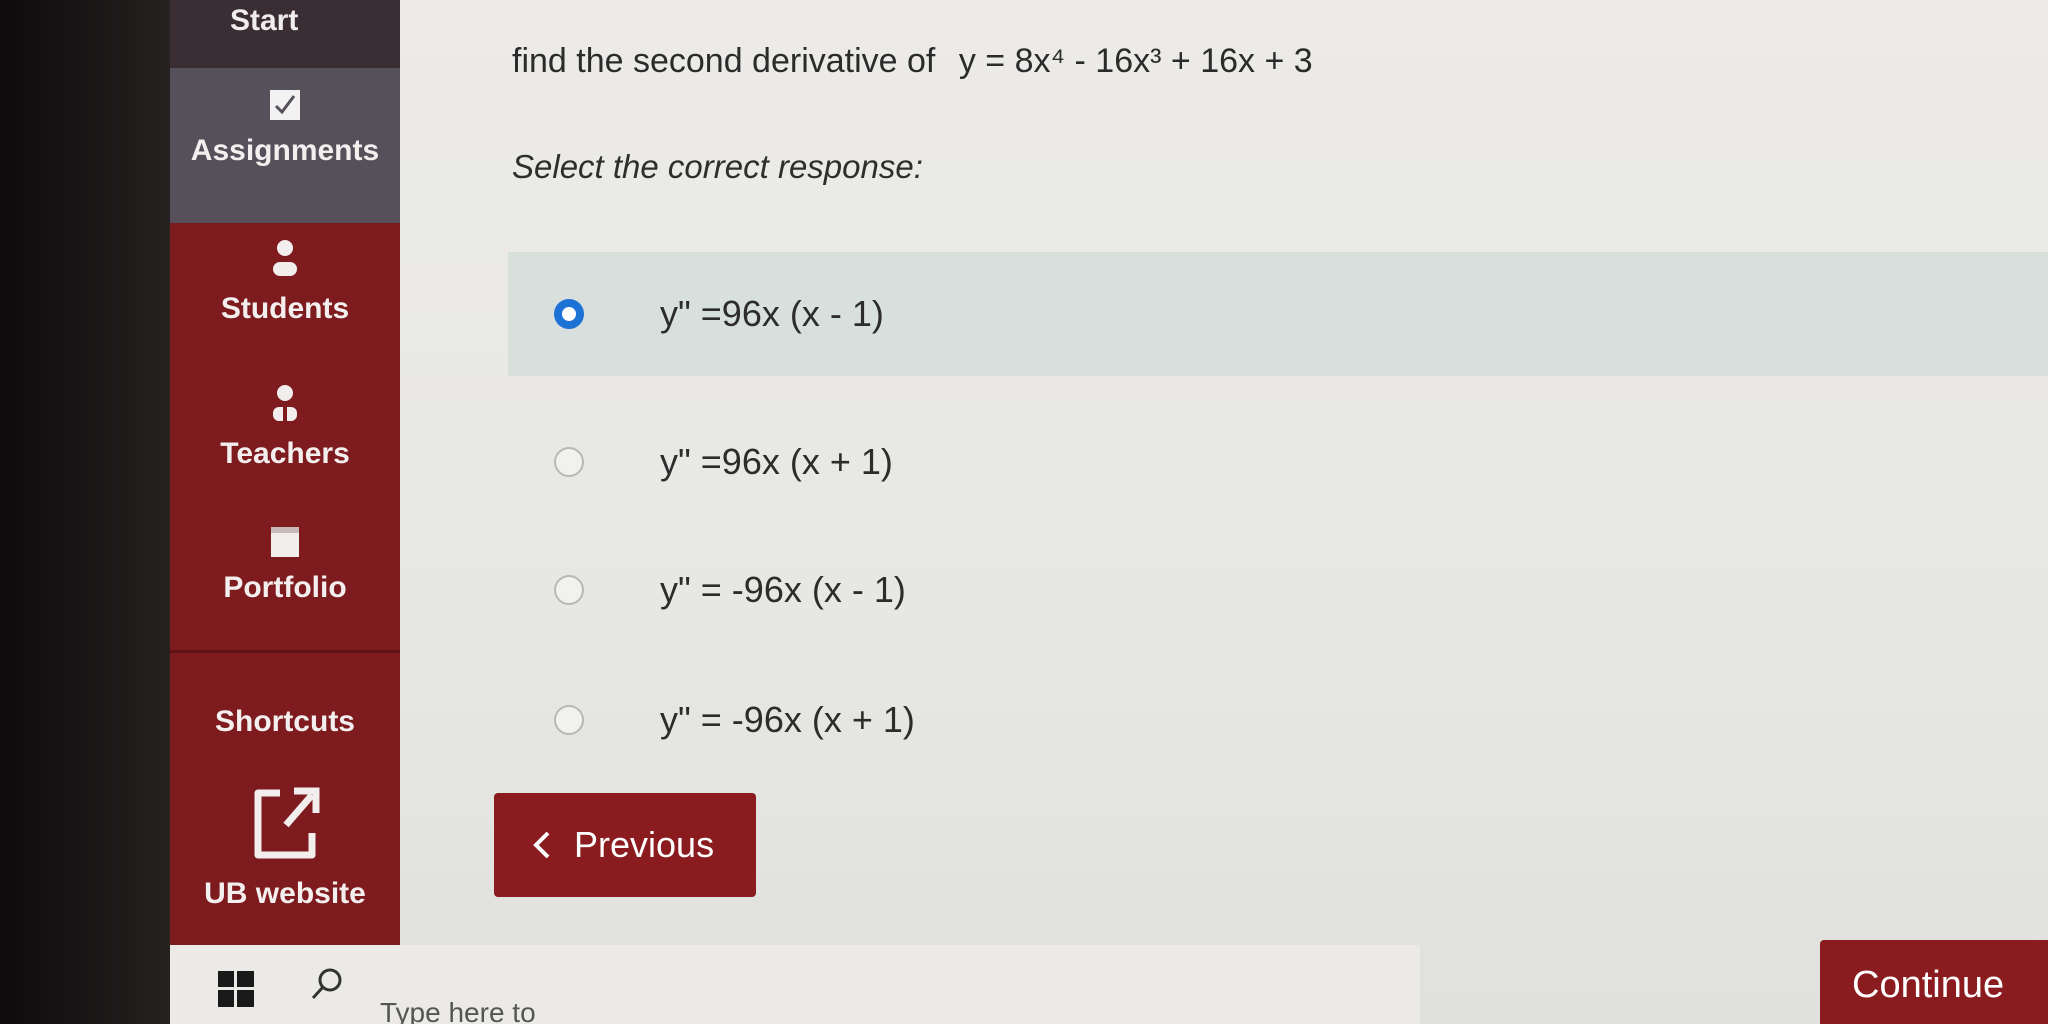 The image size is (2048, 1024). Describe the element at coordinates (285, 587) in the screenshot. I see `sidebar-item-label: Portfolio` at that location.